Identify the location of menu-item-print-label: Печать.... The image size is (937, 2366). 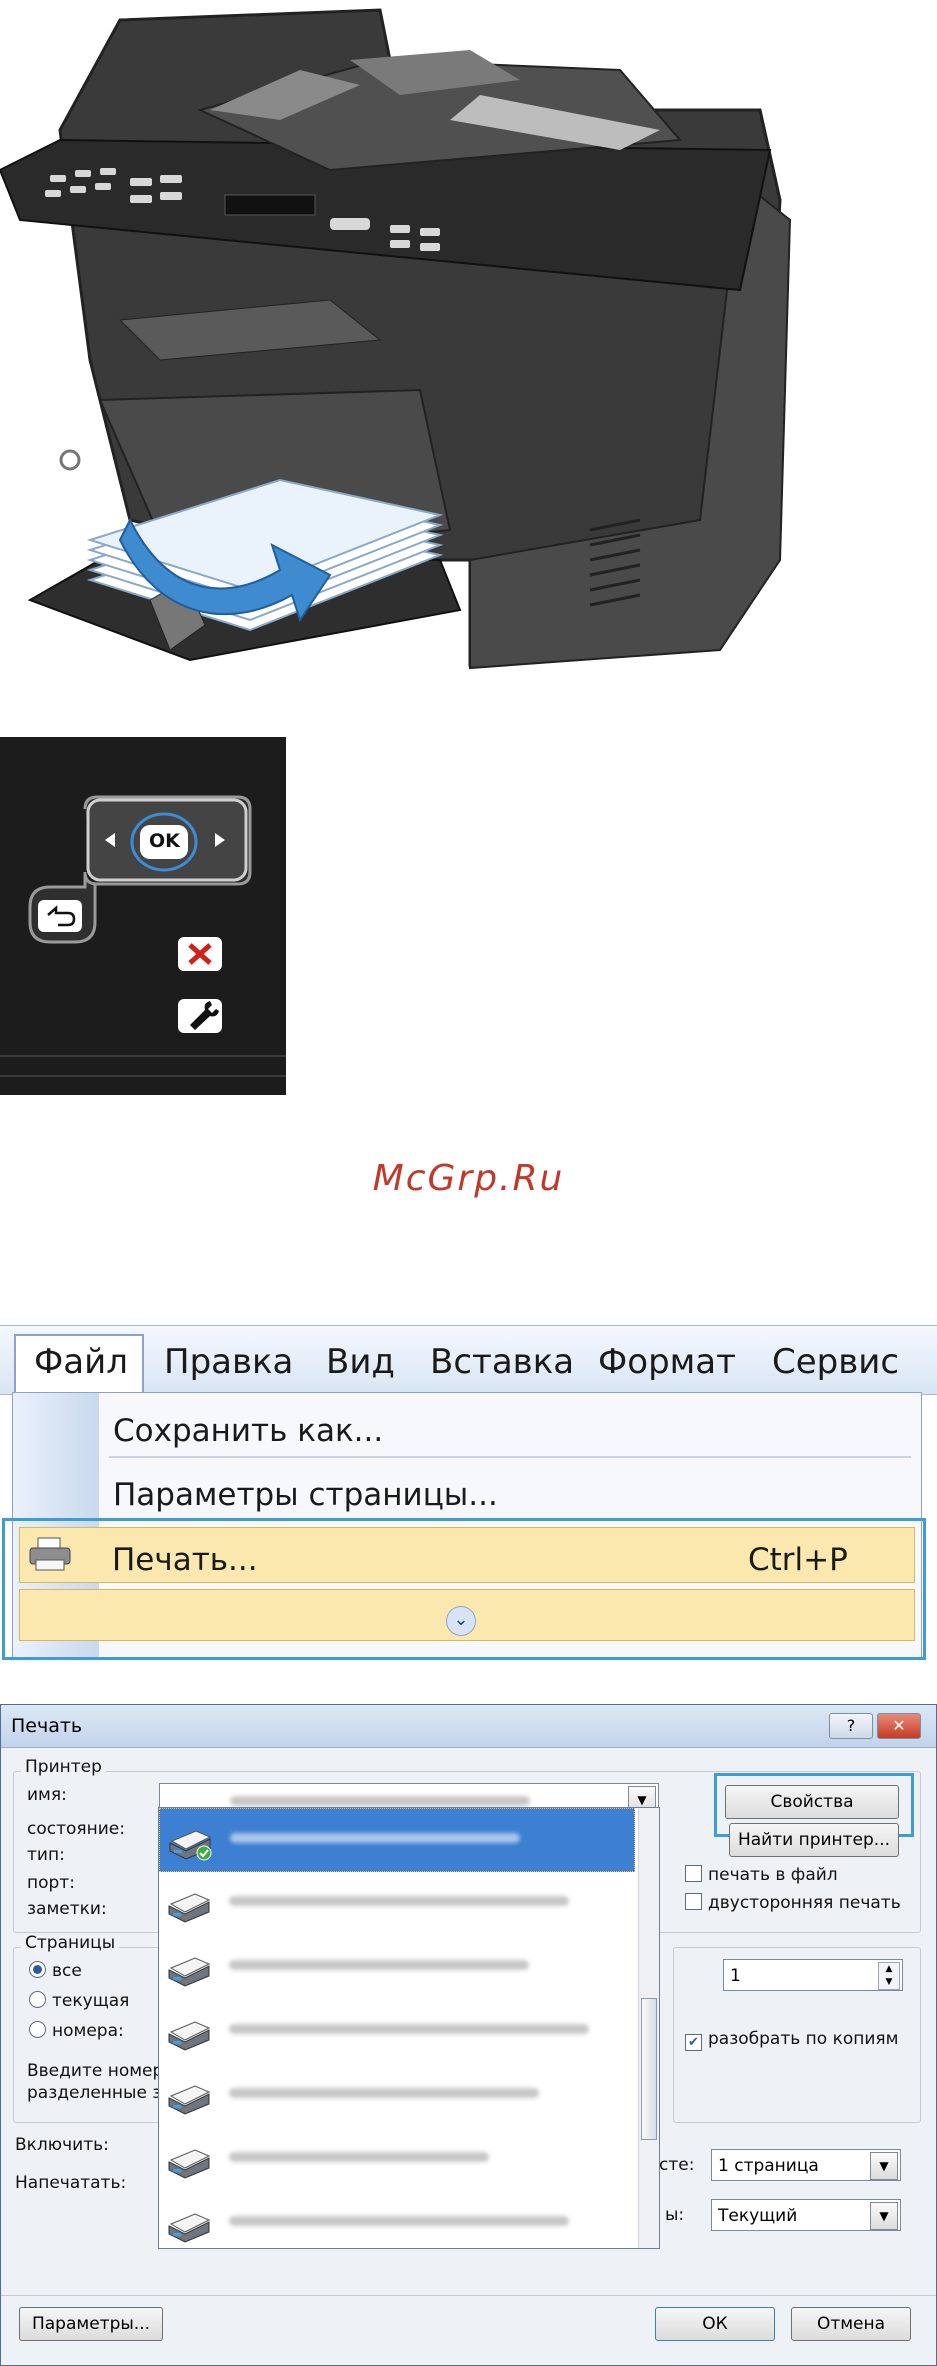
(185, 1560).